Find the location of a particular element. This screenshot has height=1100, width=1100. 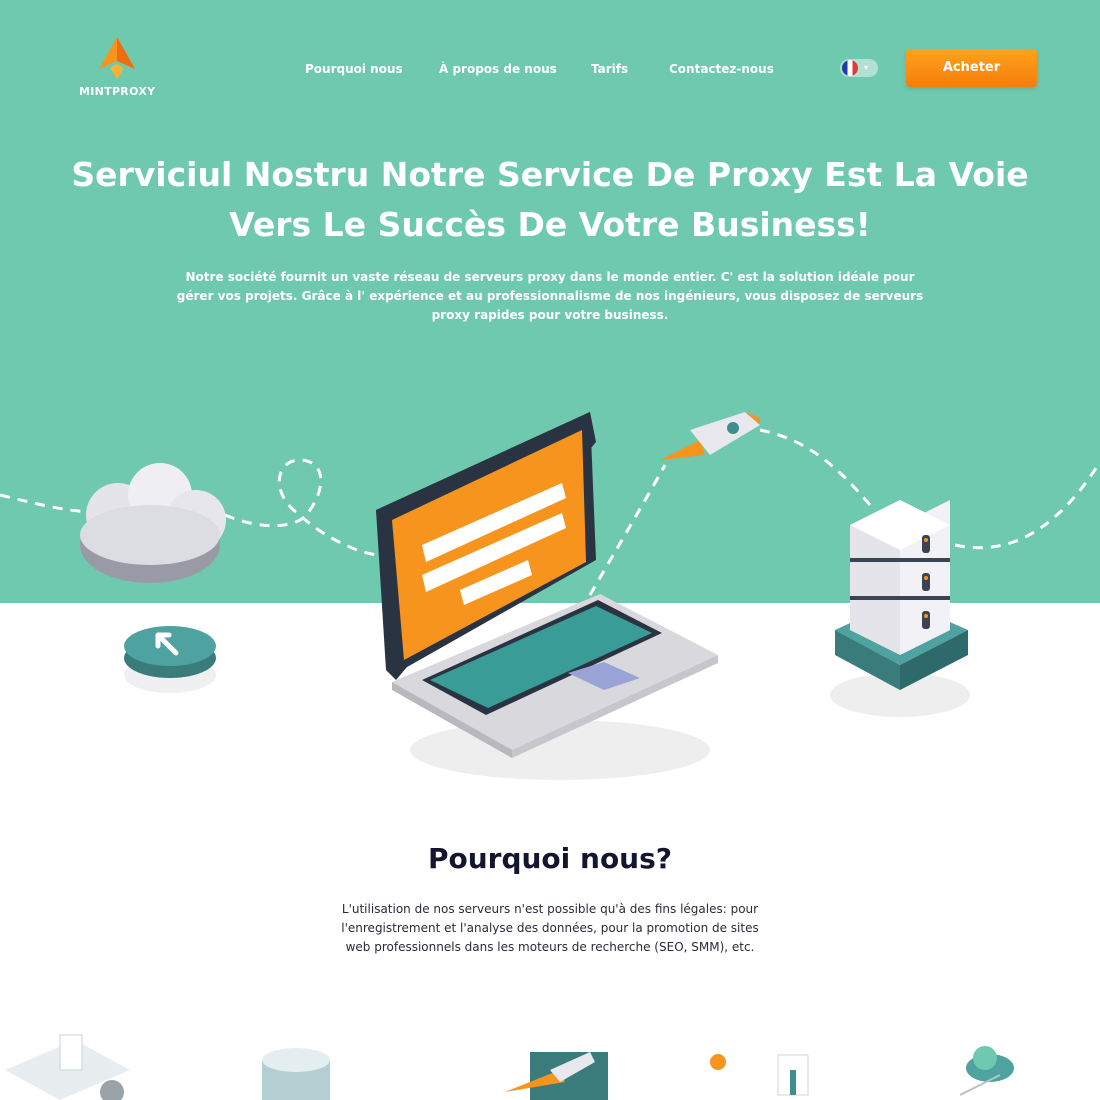

chevron-down-icon: ▾ is located at coordinates (866, 67).